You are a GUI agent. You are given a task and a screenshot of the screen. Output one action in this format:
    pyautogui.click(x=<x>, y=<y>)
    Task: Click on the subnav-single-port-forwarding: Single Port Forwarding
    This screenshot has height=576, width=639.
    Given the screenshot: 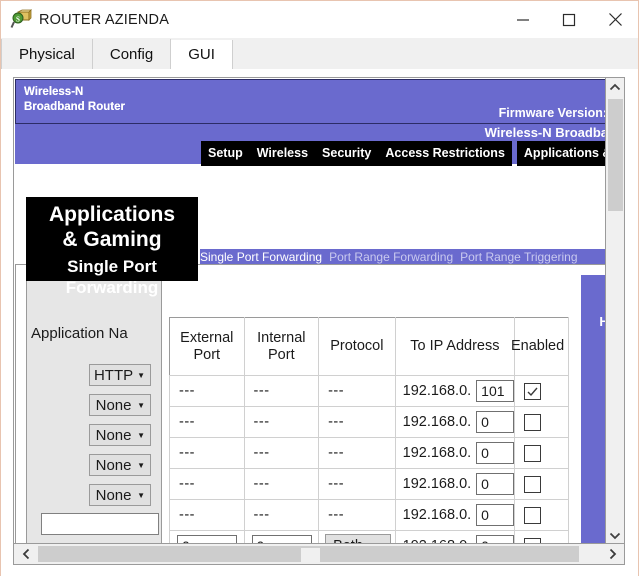 What is the action you would take?
    pyautogui.click(x=261, y=257)
    